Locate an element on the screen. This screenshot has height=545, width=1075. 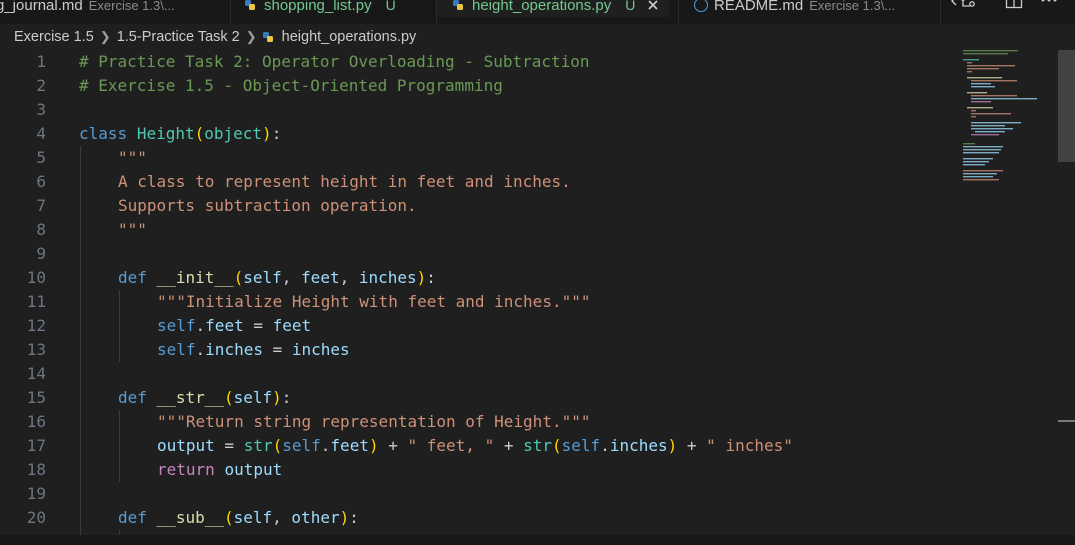
line-number: 8 is located at coordinates (41, 229).